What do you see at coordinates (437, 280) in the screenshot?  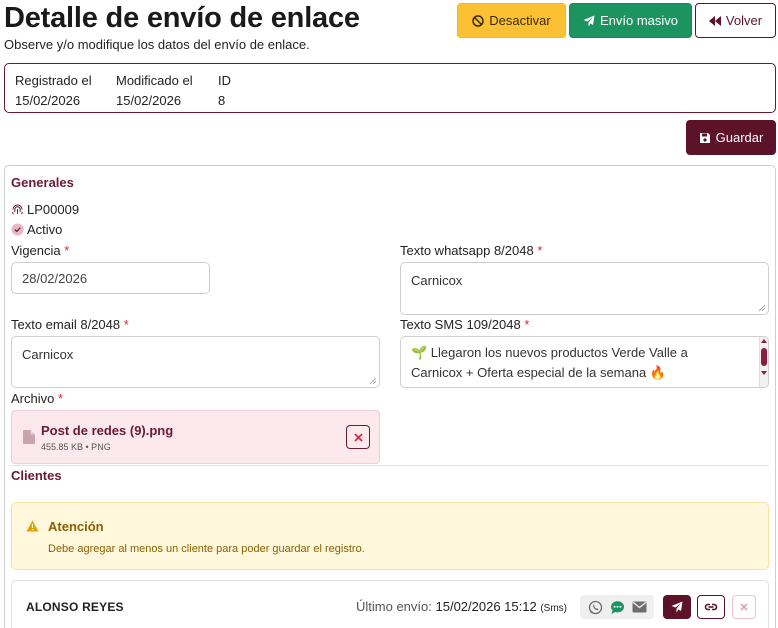 I see `whatsapp-text: Carnicox` at bounding box center [437, 280].